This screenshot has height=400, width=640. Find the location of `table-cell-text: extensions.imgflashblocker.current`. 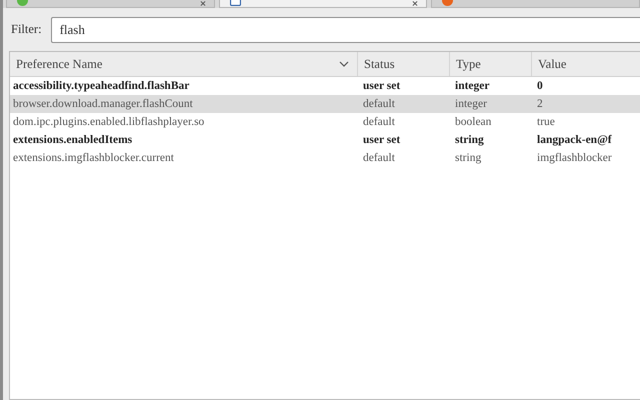

table-cell-text: extensions.imgflashblocker.current is located at coordinates (93, 158).